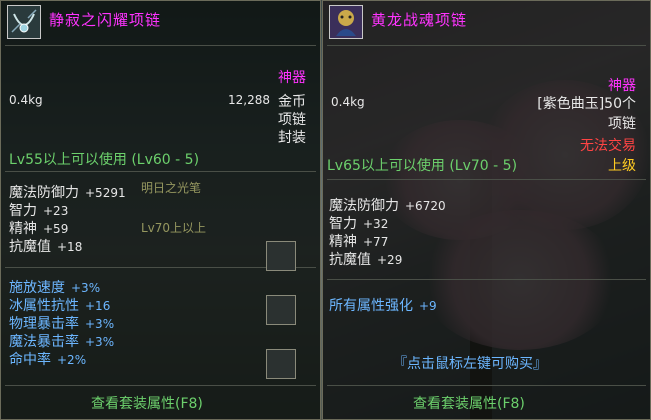 This screenshot has height=420, width=651. What do you see at coordinates (586, 104) in the screenshot?
I see `price-value: [紫色曲玉]50个` at bounding box center [586, 104].